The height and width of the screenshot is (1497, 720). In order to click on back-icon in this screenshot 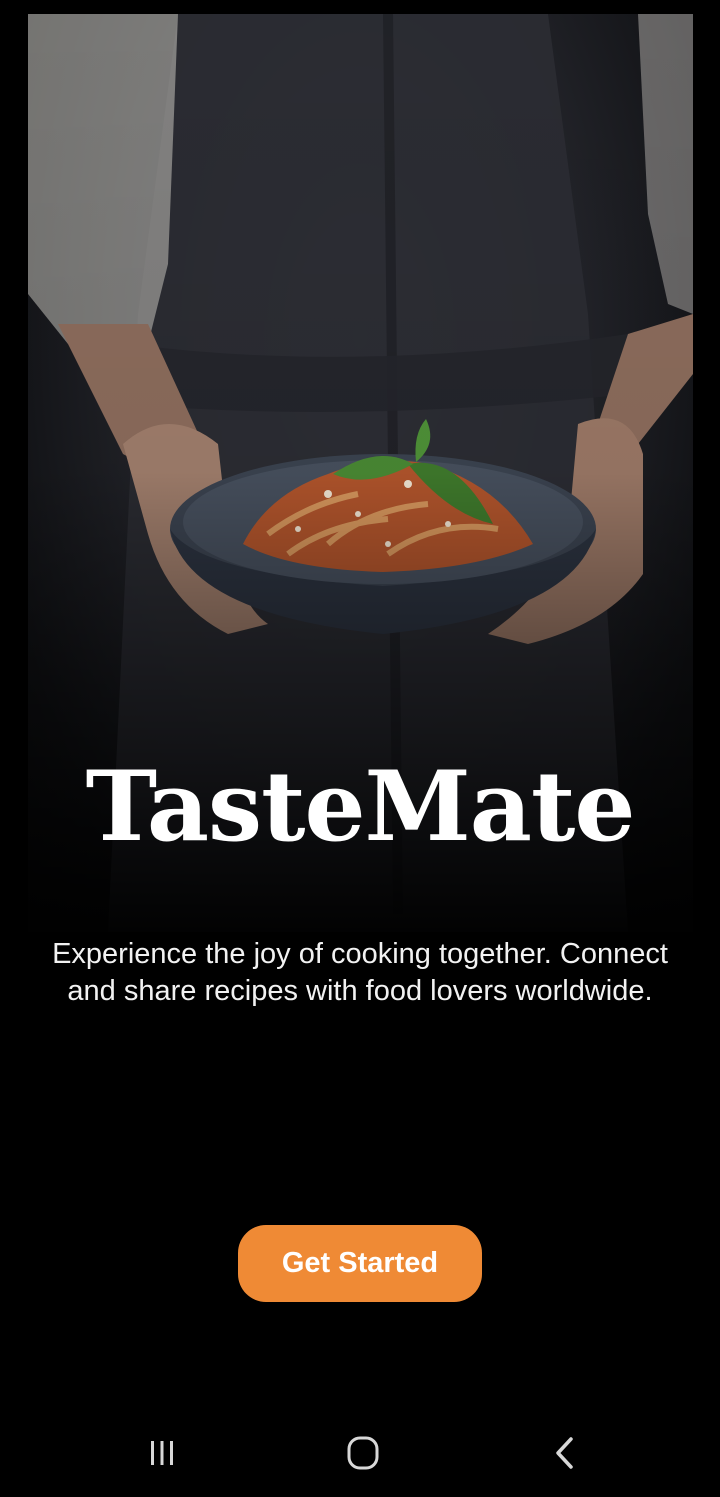, I will do `click(564, 1453)`.